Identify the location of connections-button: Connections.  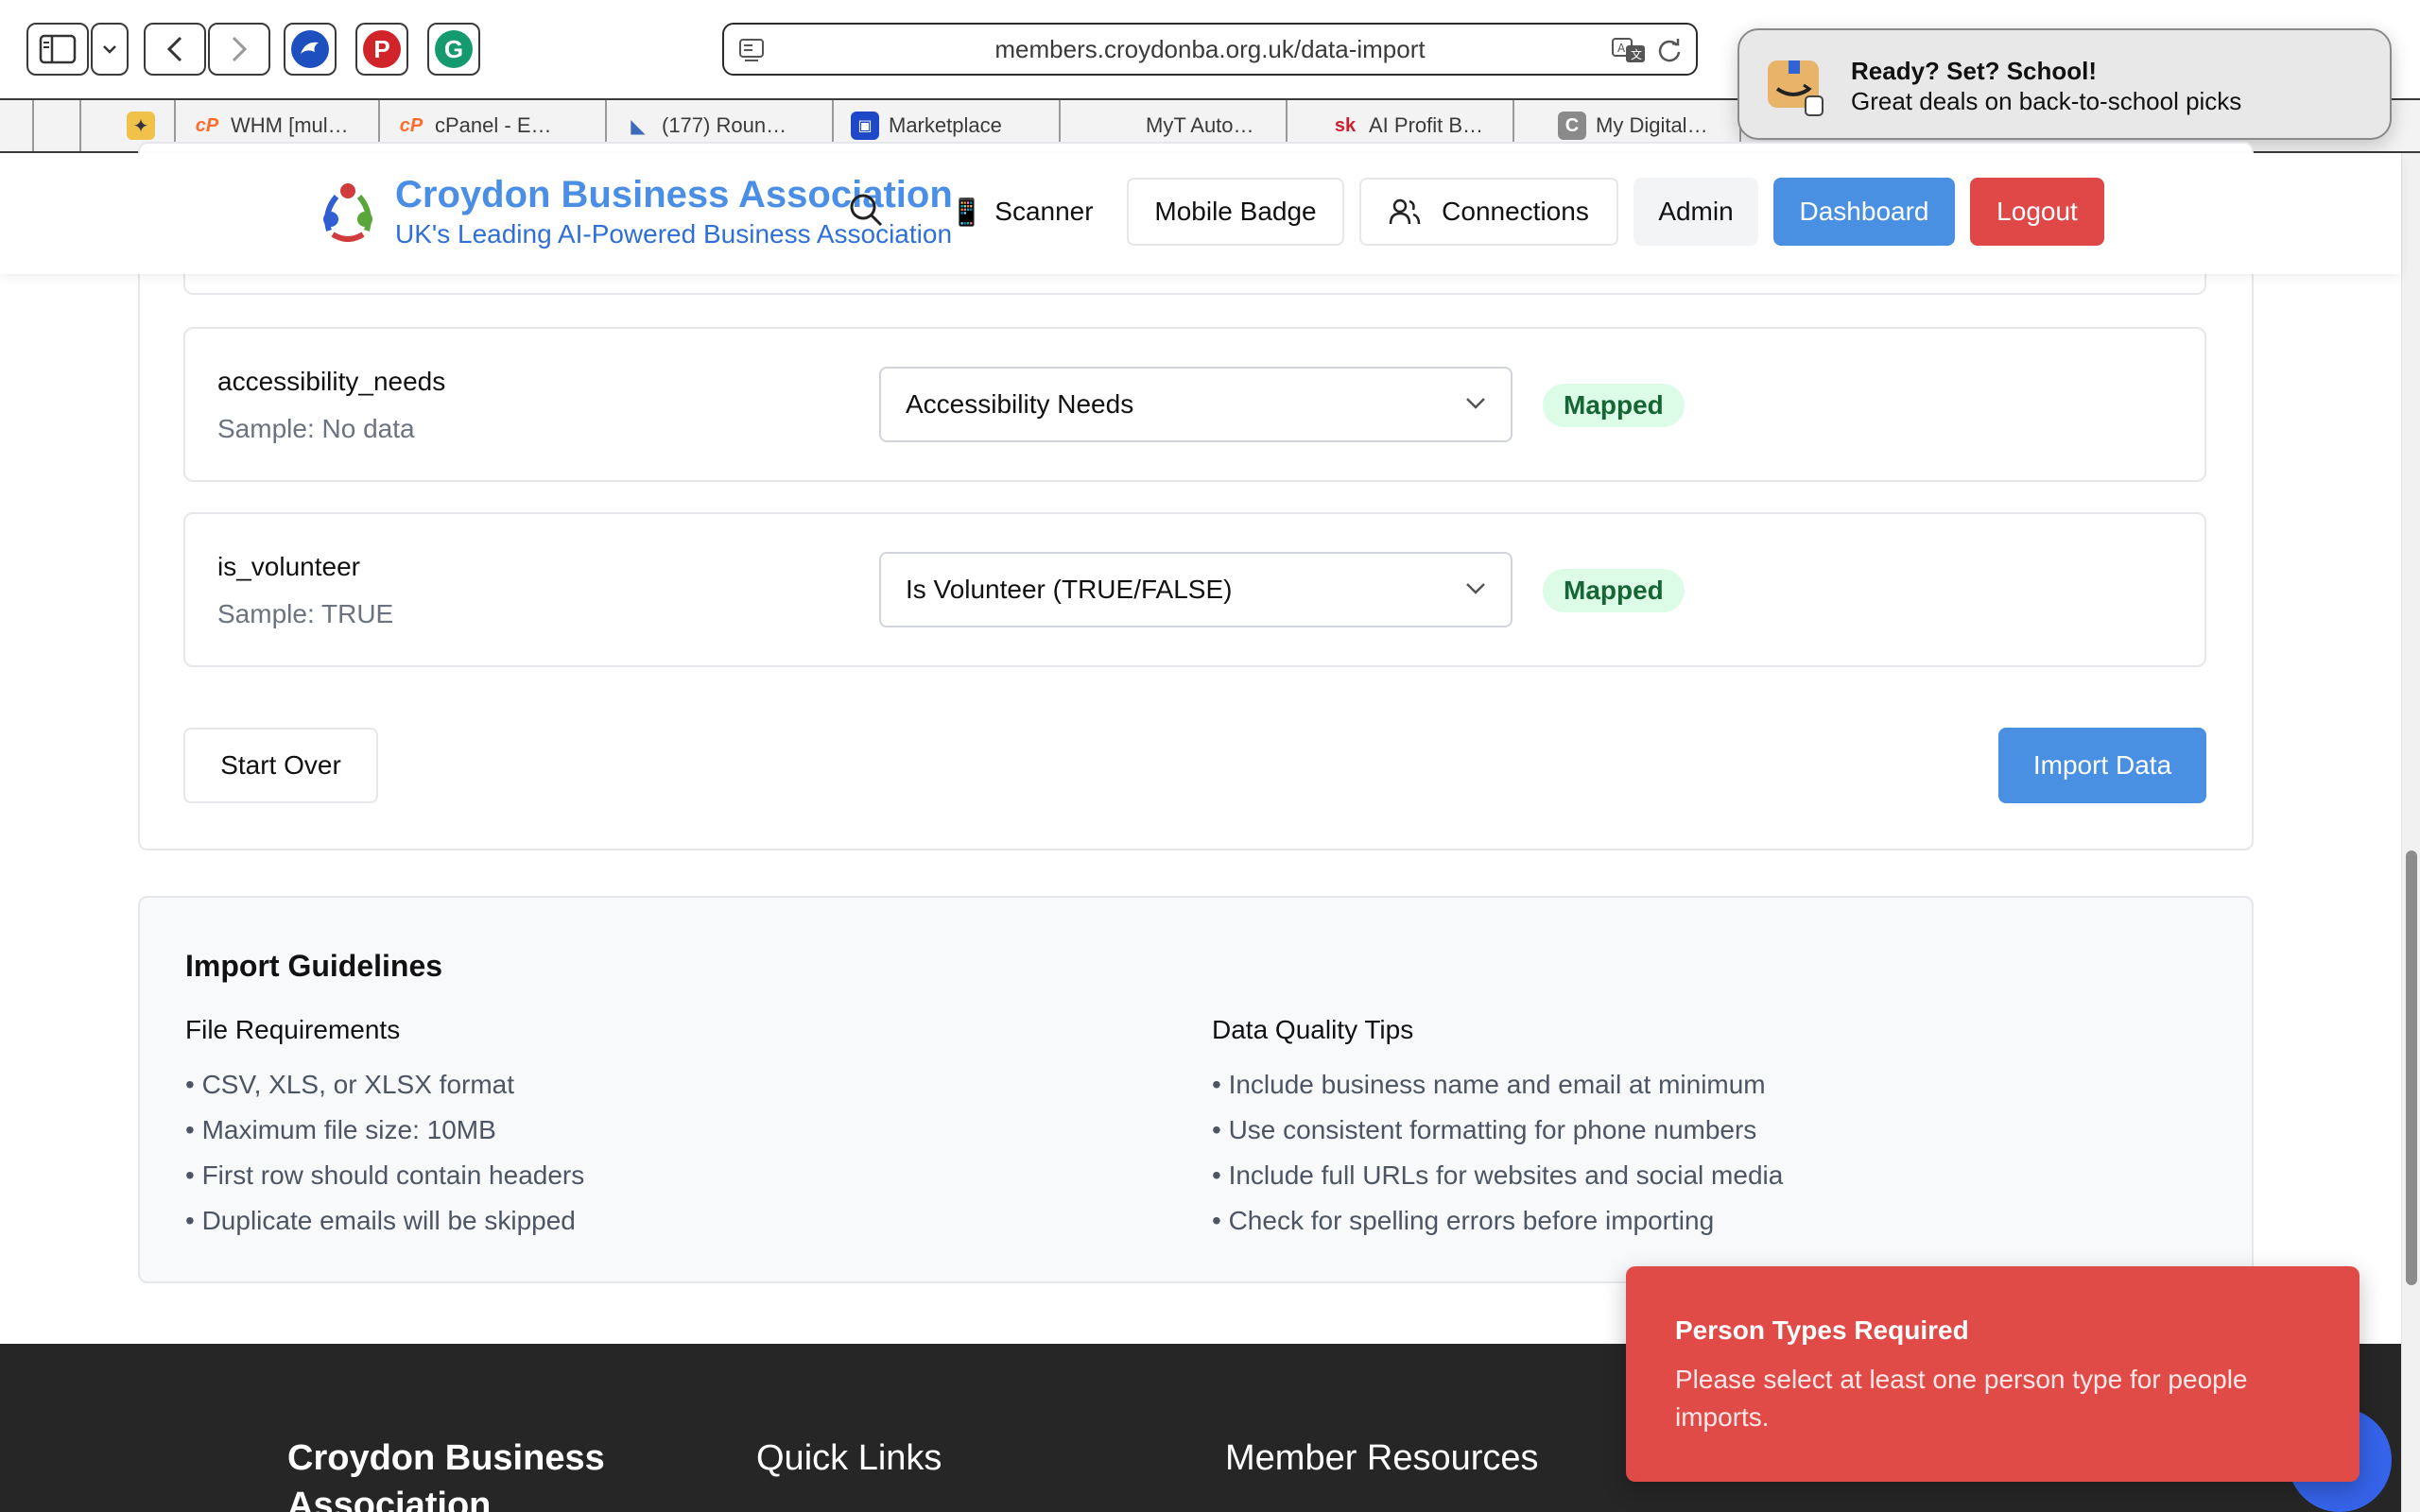
(1488, 212).